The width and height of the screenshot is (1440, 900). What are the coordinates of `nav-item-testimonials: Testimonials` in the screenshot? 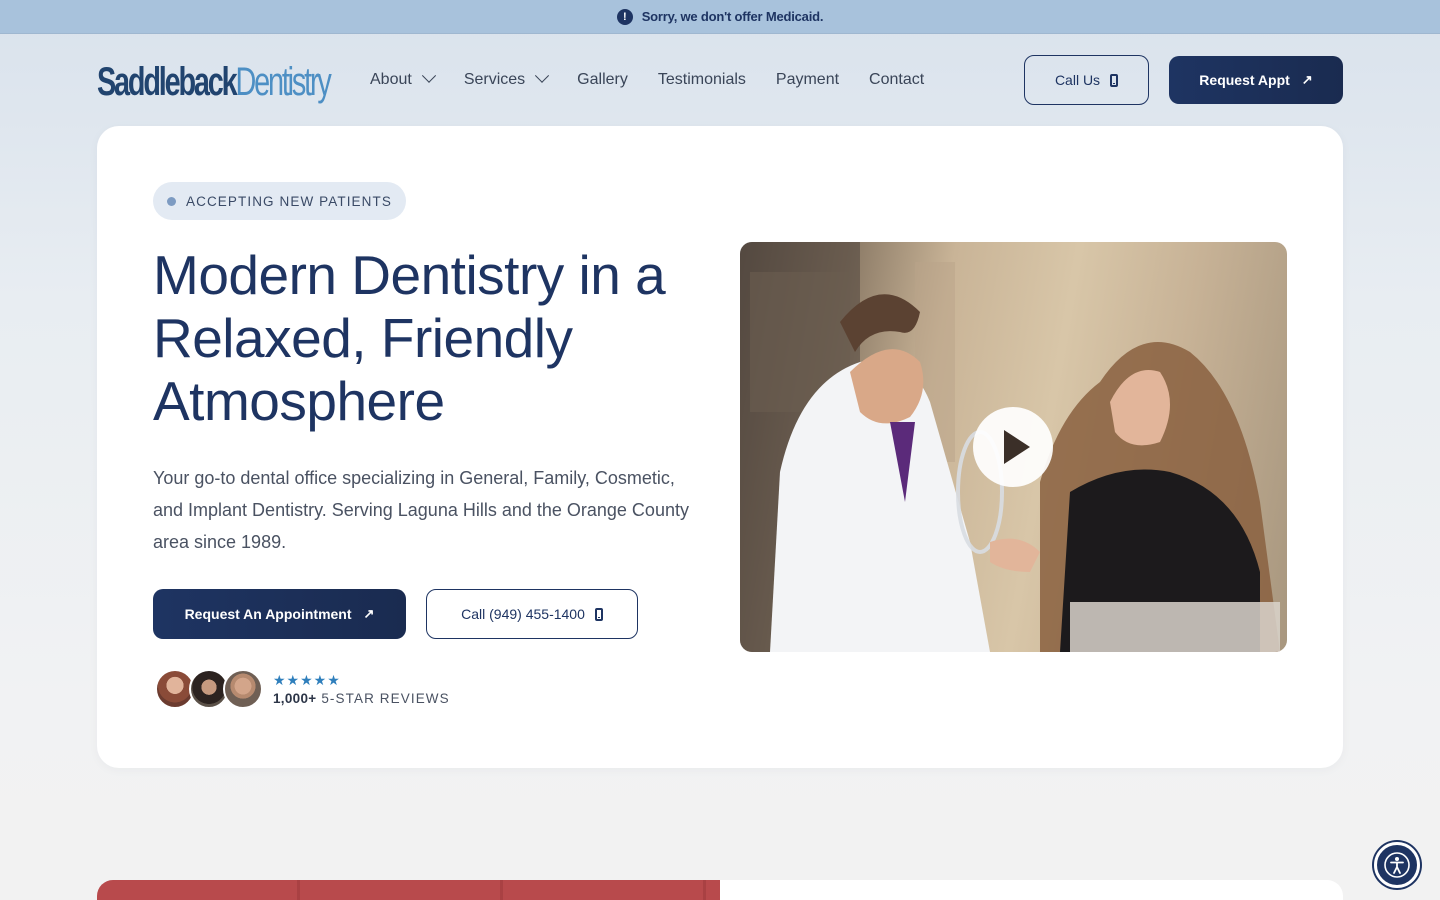 It's located at (702, 80).